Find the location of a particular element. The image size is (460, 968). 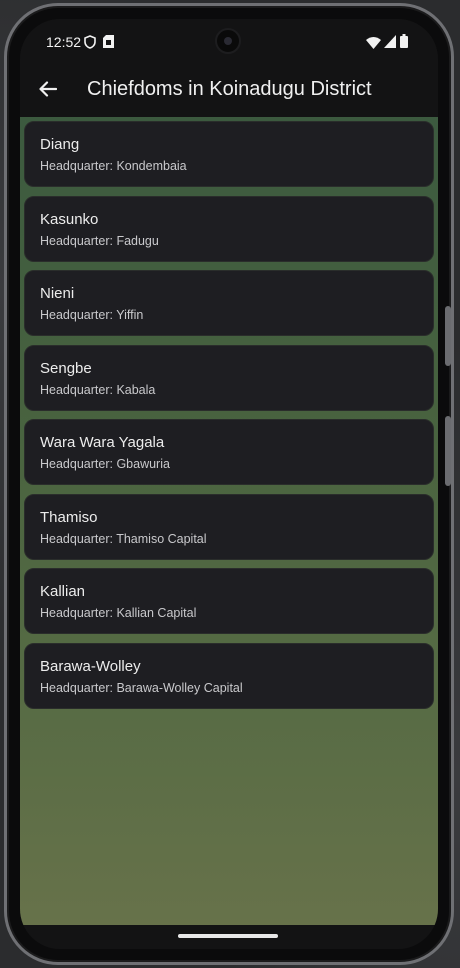

shield-icon is located at coordinates (90, 44).